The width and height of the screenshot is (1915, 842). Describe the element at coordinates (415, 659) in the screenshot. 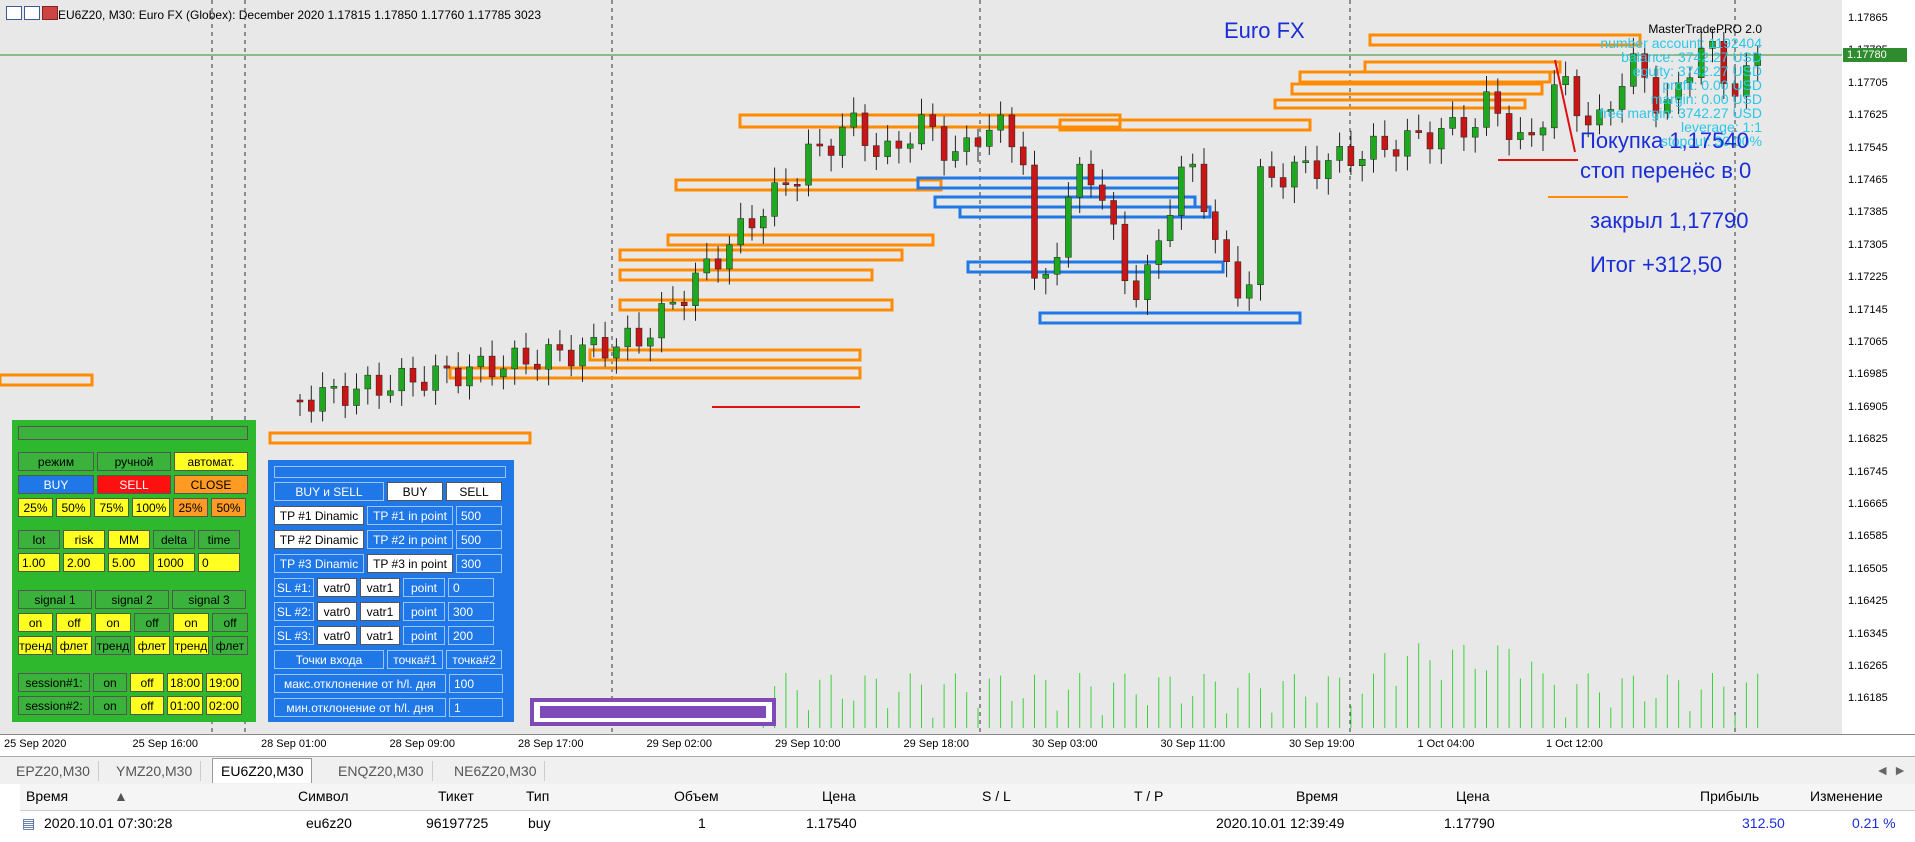

I see `entry-point-1-button: точка#1` at that location.